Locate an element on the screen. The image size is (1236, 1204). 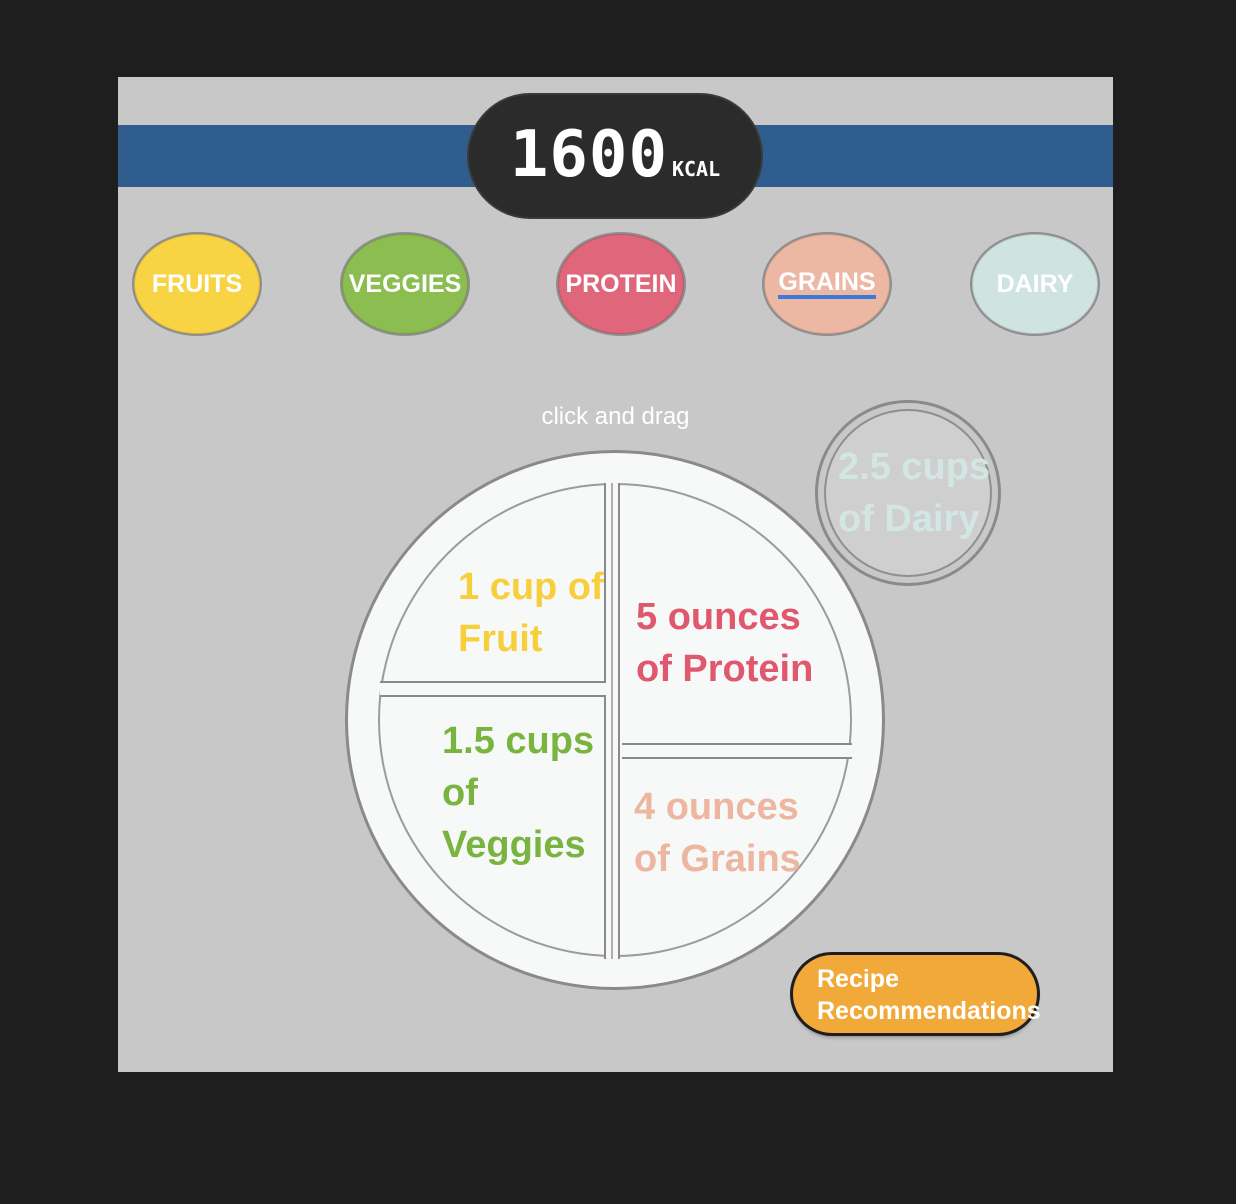
food-group-protein-button: PROTEIN is located at coordinates (621, 284).